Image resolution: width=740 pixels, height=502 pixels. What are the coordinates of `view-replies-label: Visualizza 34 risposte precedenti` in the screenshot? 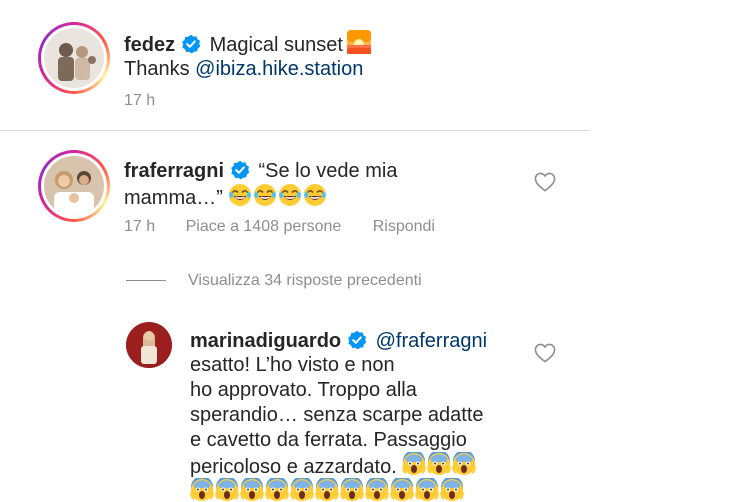 It's located at (305, 280).